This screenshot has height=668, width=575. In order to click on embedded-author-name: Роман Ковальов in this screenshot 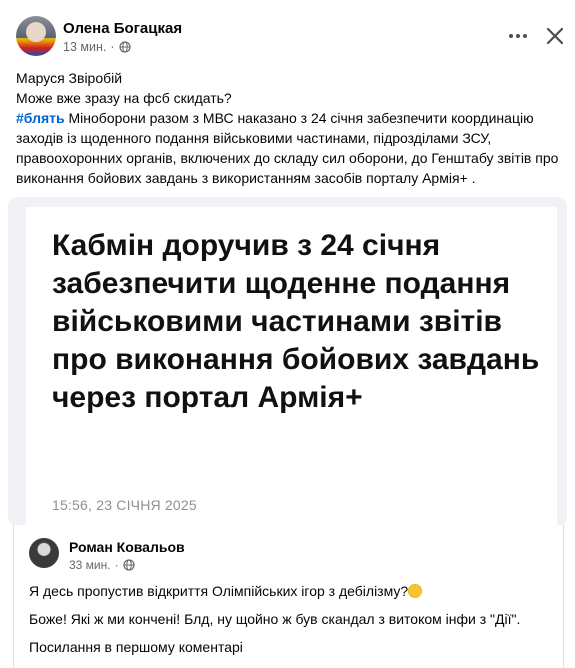, I will do `click(127, 547)`.